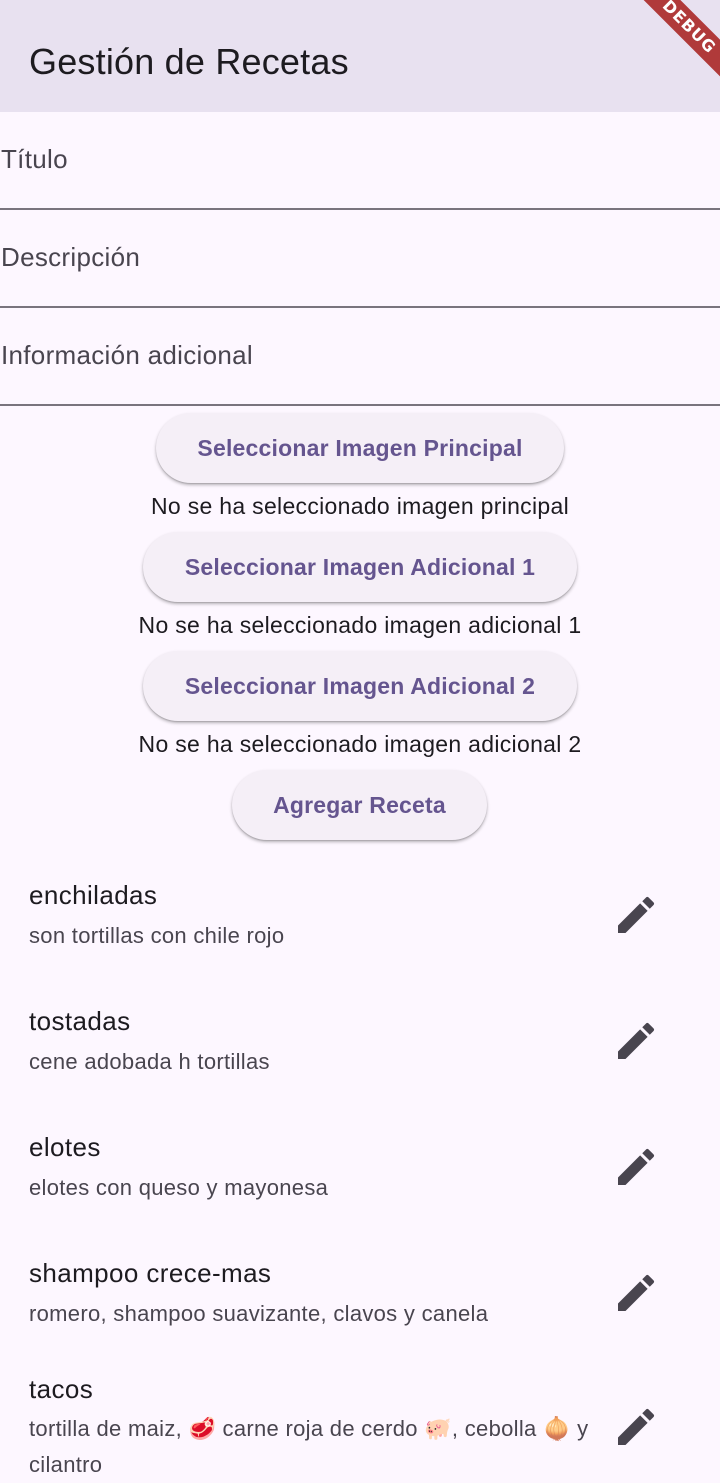 The width and height of the screenshot is (720, 1483). I want to click on debug-banner-label: DEBUG, so click(673, 45).